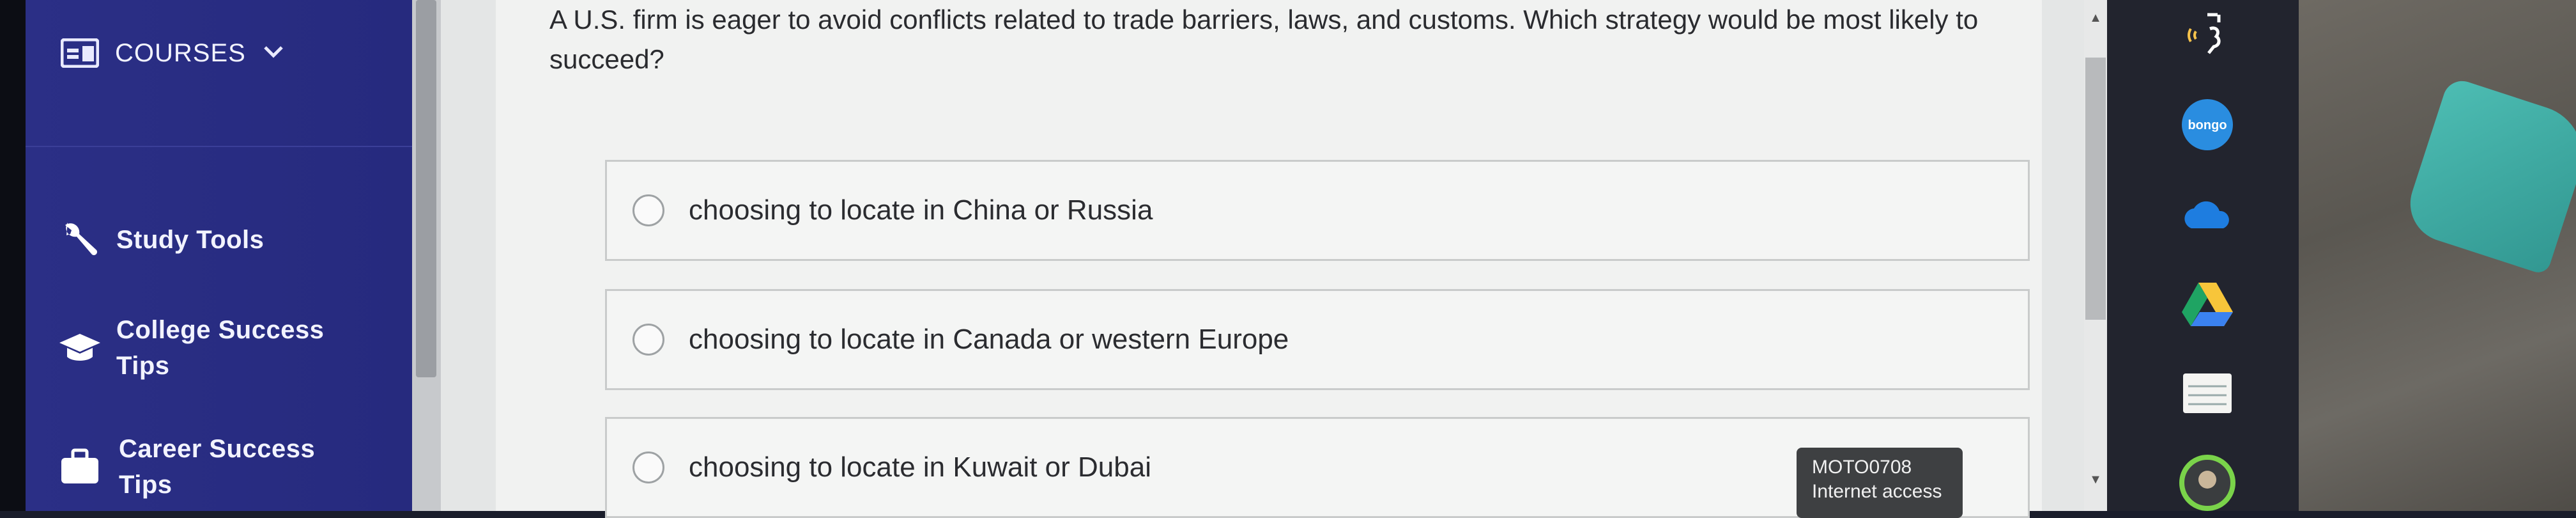 The width and height of the screenshot is (2576, 518). Describe the element at coordinates (921, 210) in the screenshot. I see `answer-option-text: choosing to locate in China or Russia` at that location.